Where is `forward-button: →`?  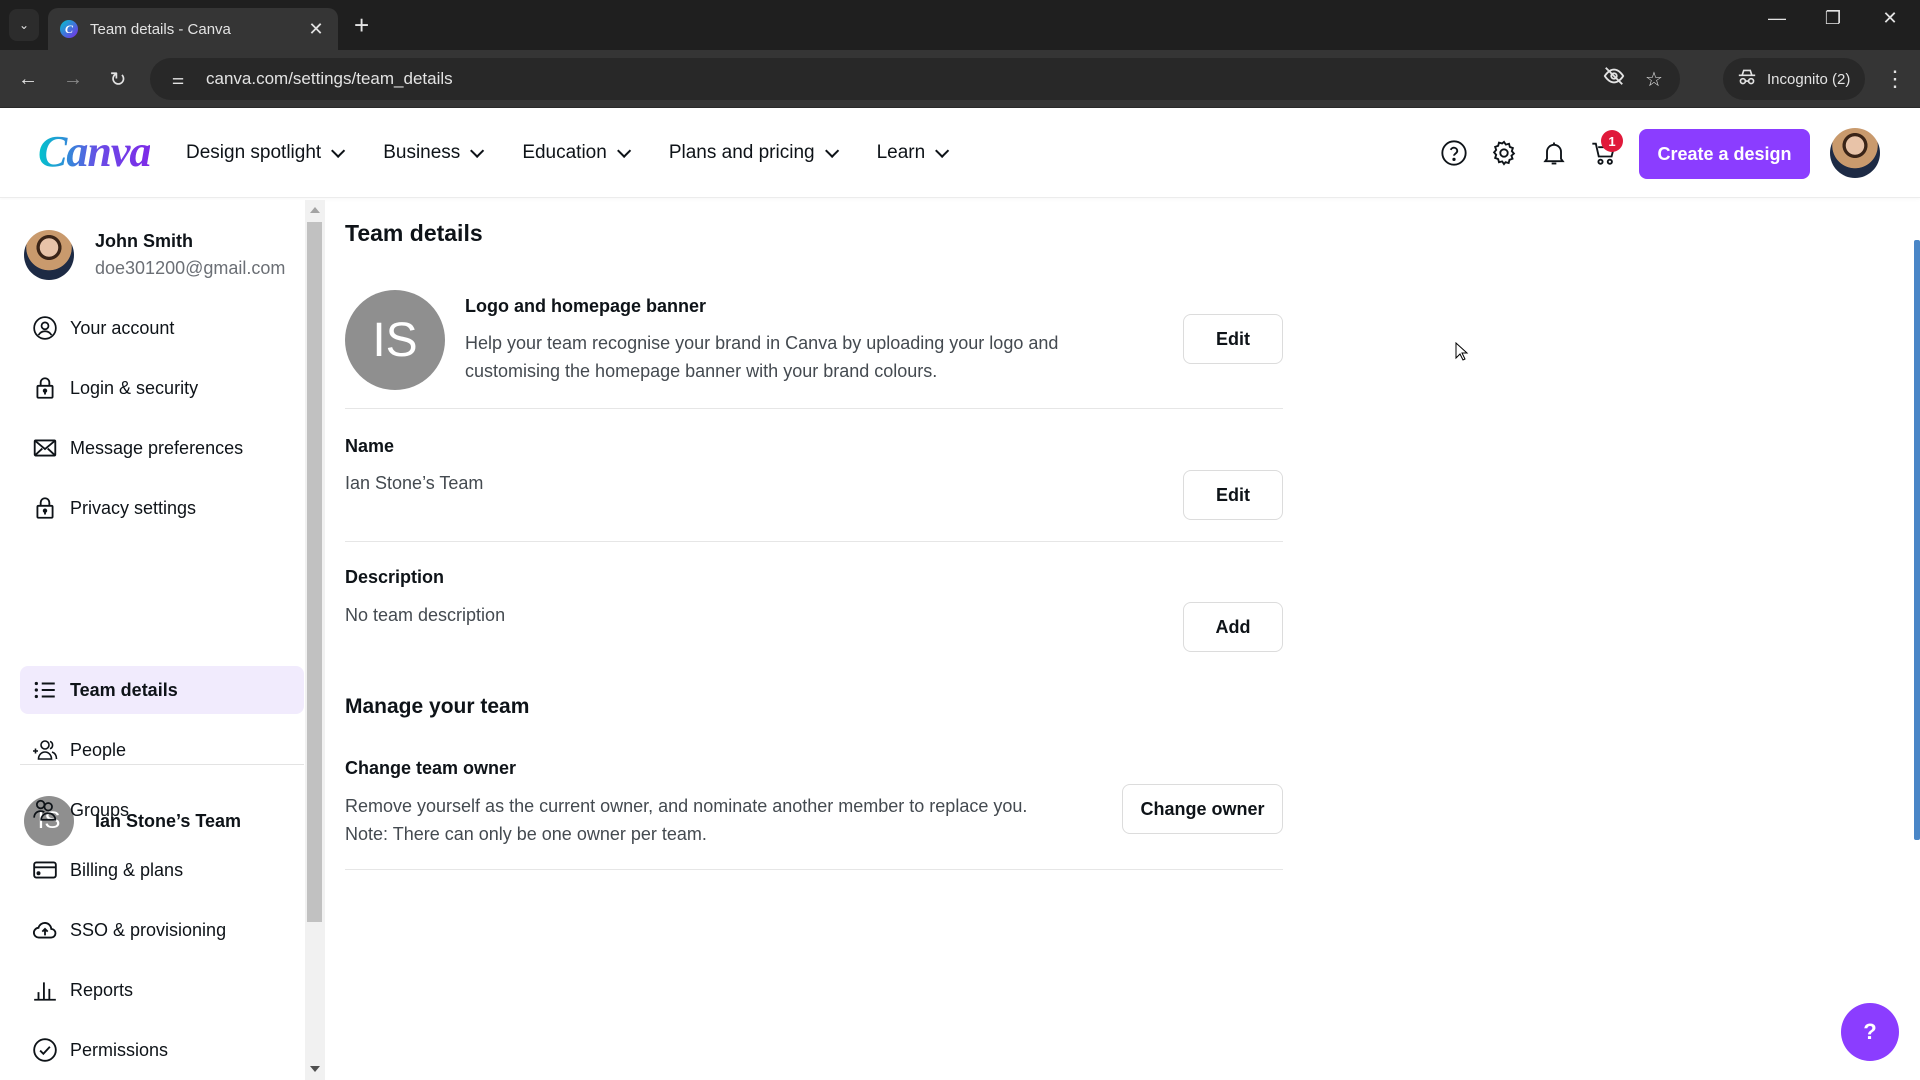
forward-button: → is located at coordinates (73, 79).